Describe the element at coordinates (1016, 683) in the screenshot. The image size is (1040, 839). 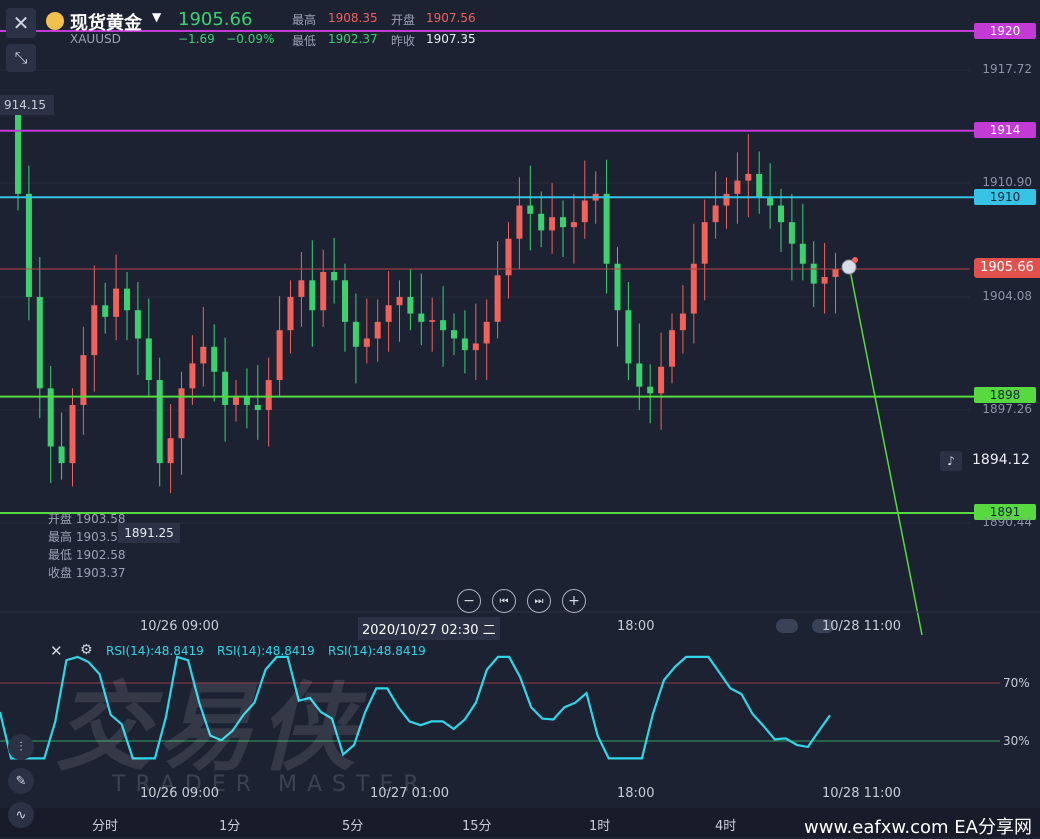
I see `rsi-70-label: 70%` at that location.